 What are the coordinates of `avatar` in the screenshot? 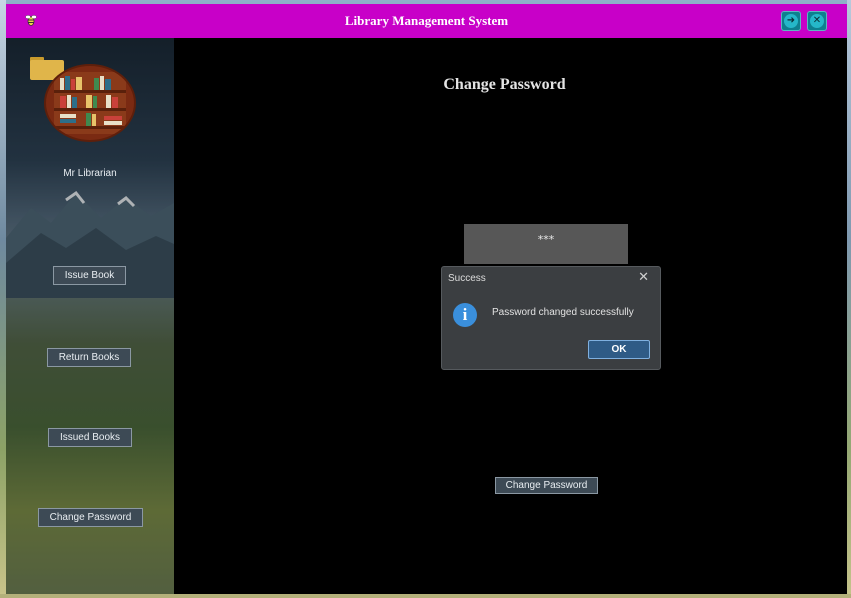 It's located at (90, 103).